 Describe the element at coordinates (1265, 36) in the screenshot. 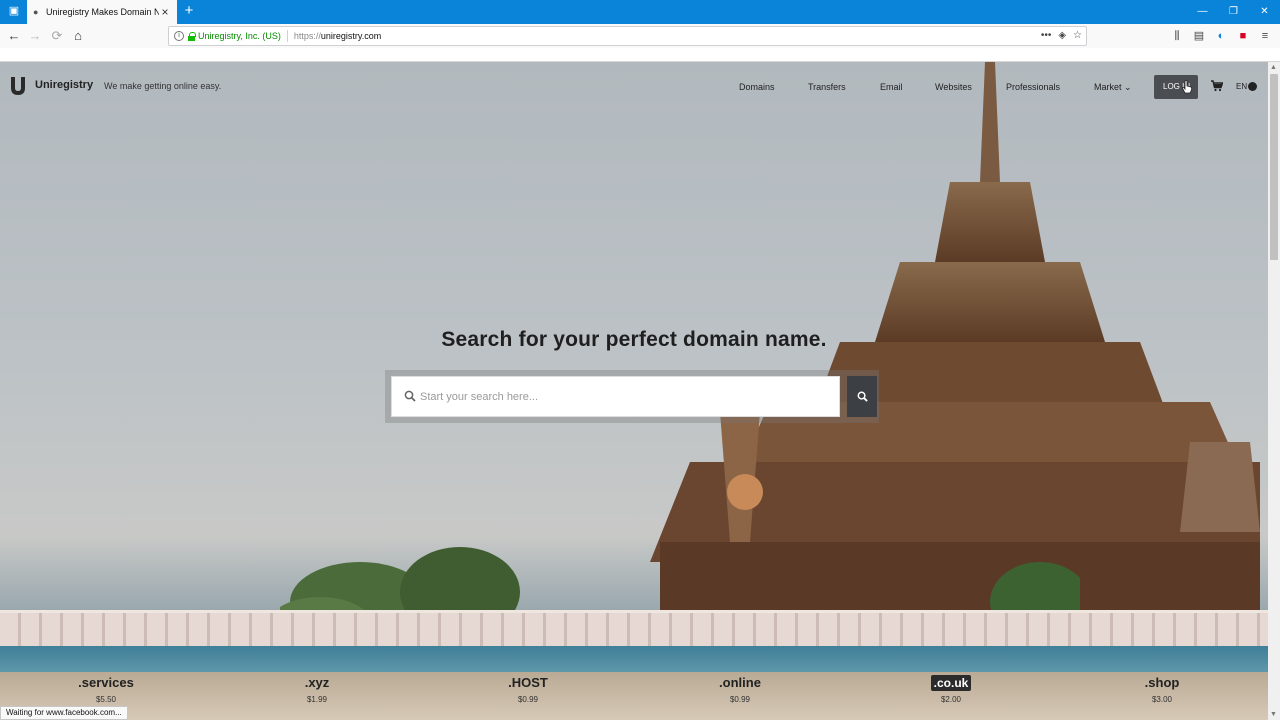

I see `hamburger-menu-icon: ≡` at that location.